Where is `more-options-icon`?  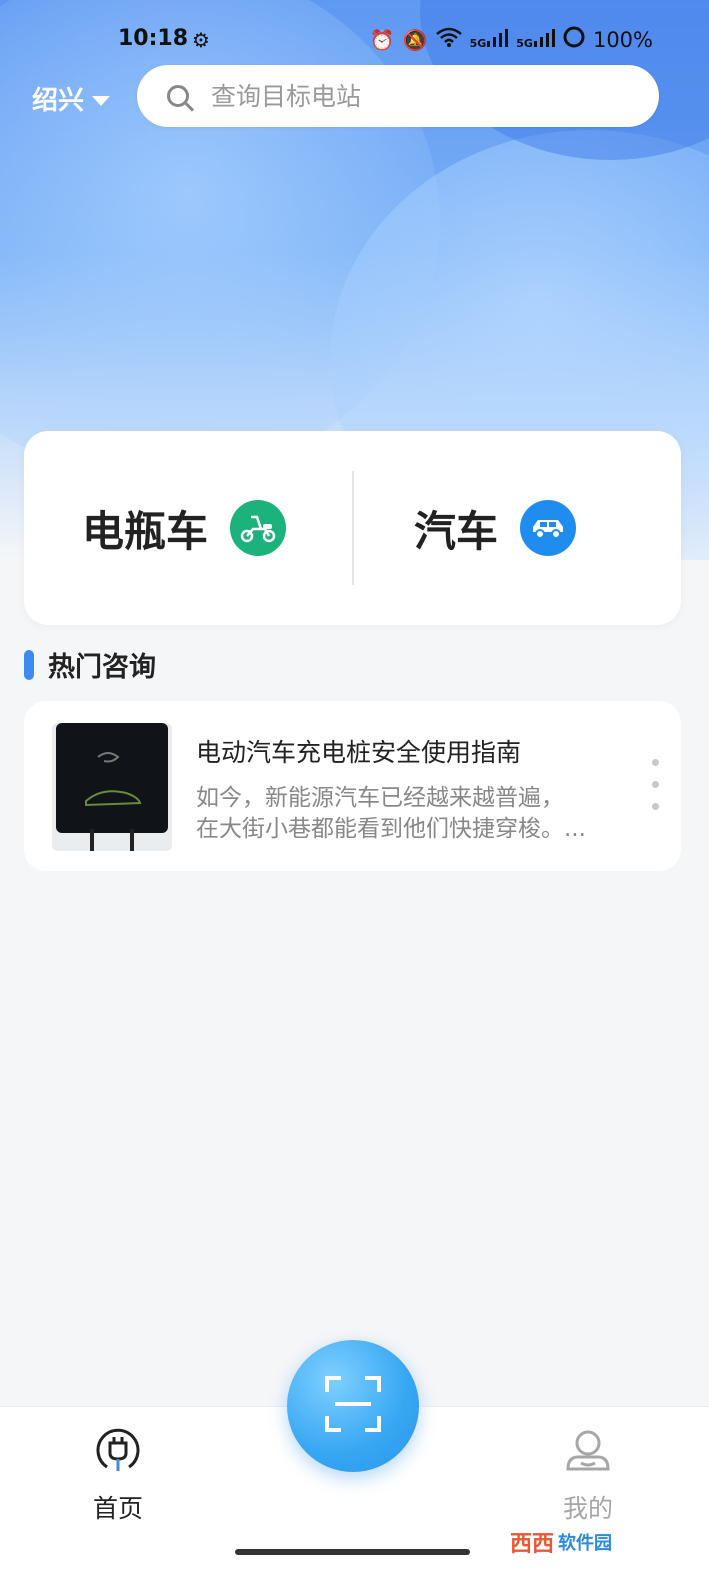 more-options-icon is located at coordinates (655, 784).